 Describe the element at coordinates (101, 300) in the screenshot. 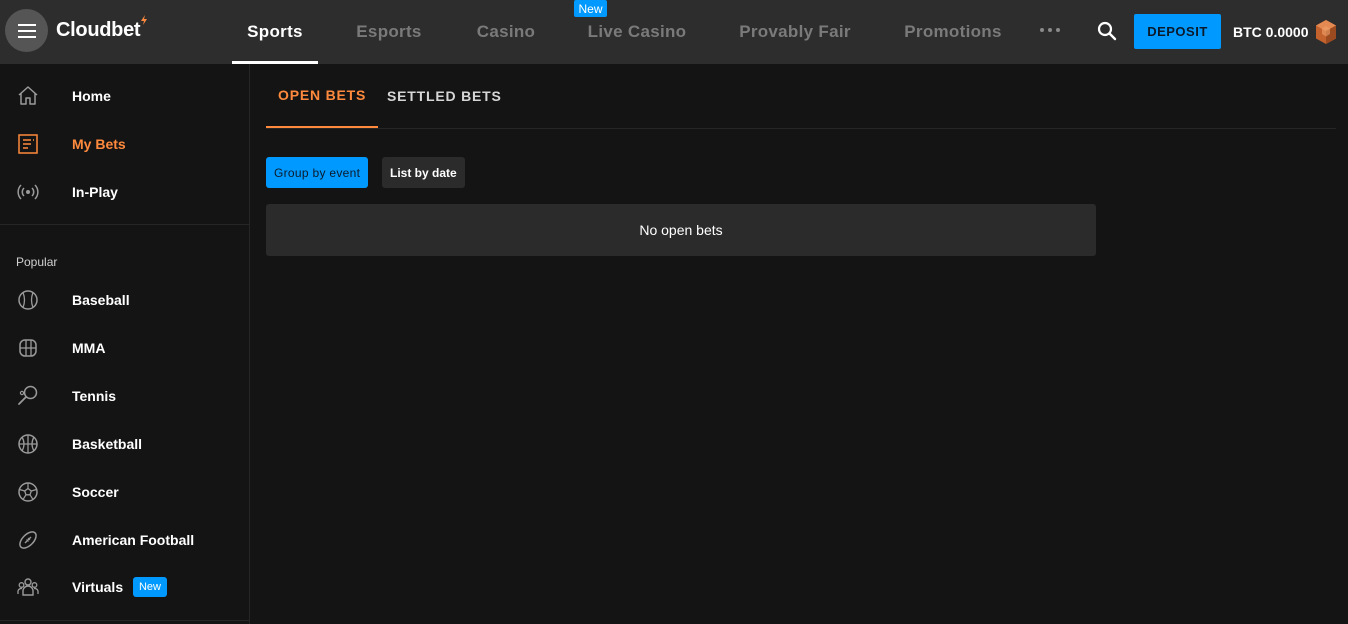

I see `sidebar-item-label: Baseball` at that location.